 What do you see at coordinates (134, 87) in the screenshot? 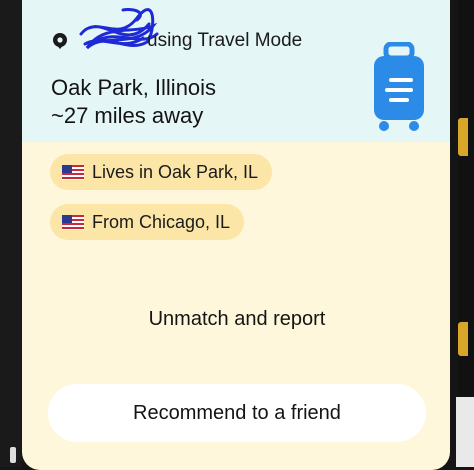
I see `travel-city: Oak Park, Illinois` at bounding box center [134, 87].